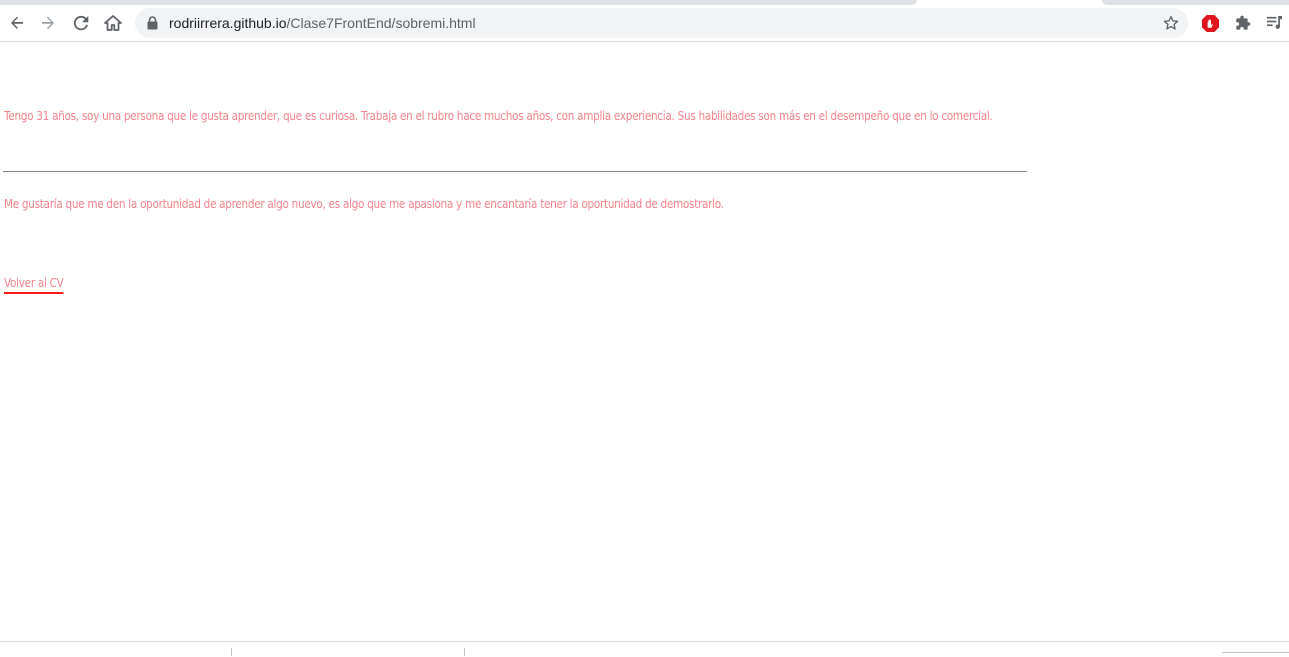  I want to click on link-underline, so click(34, 293).